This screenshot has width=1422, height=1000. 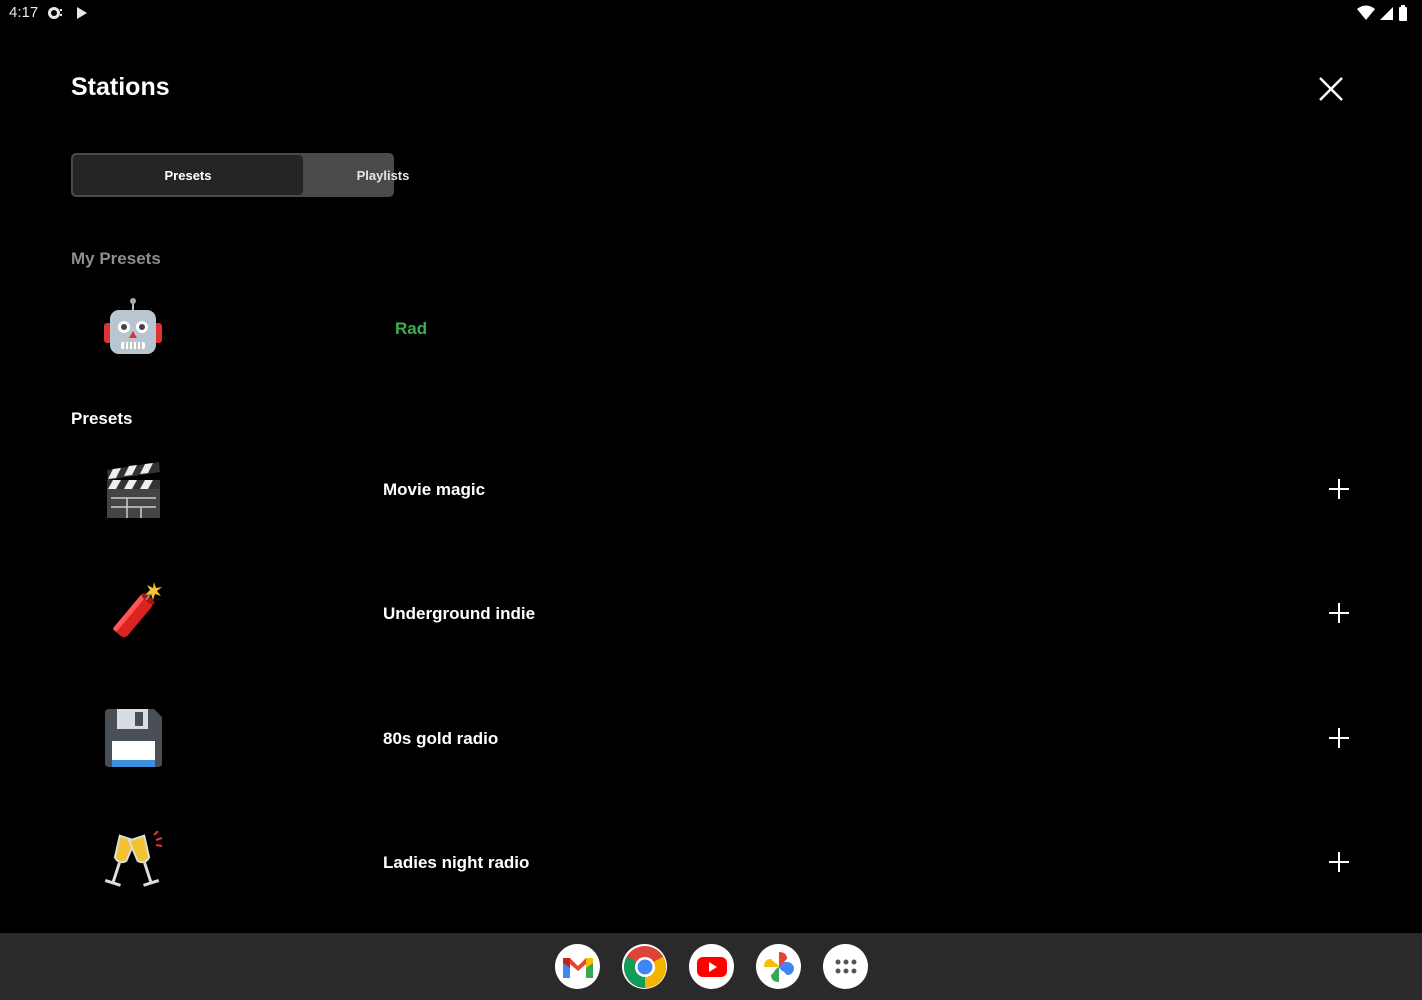 What do you see at coordinates (711, 328) in the screenshot?
I see `my-preset-row: Rad` at bounding box center [711, 328].